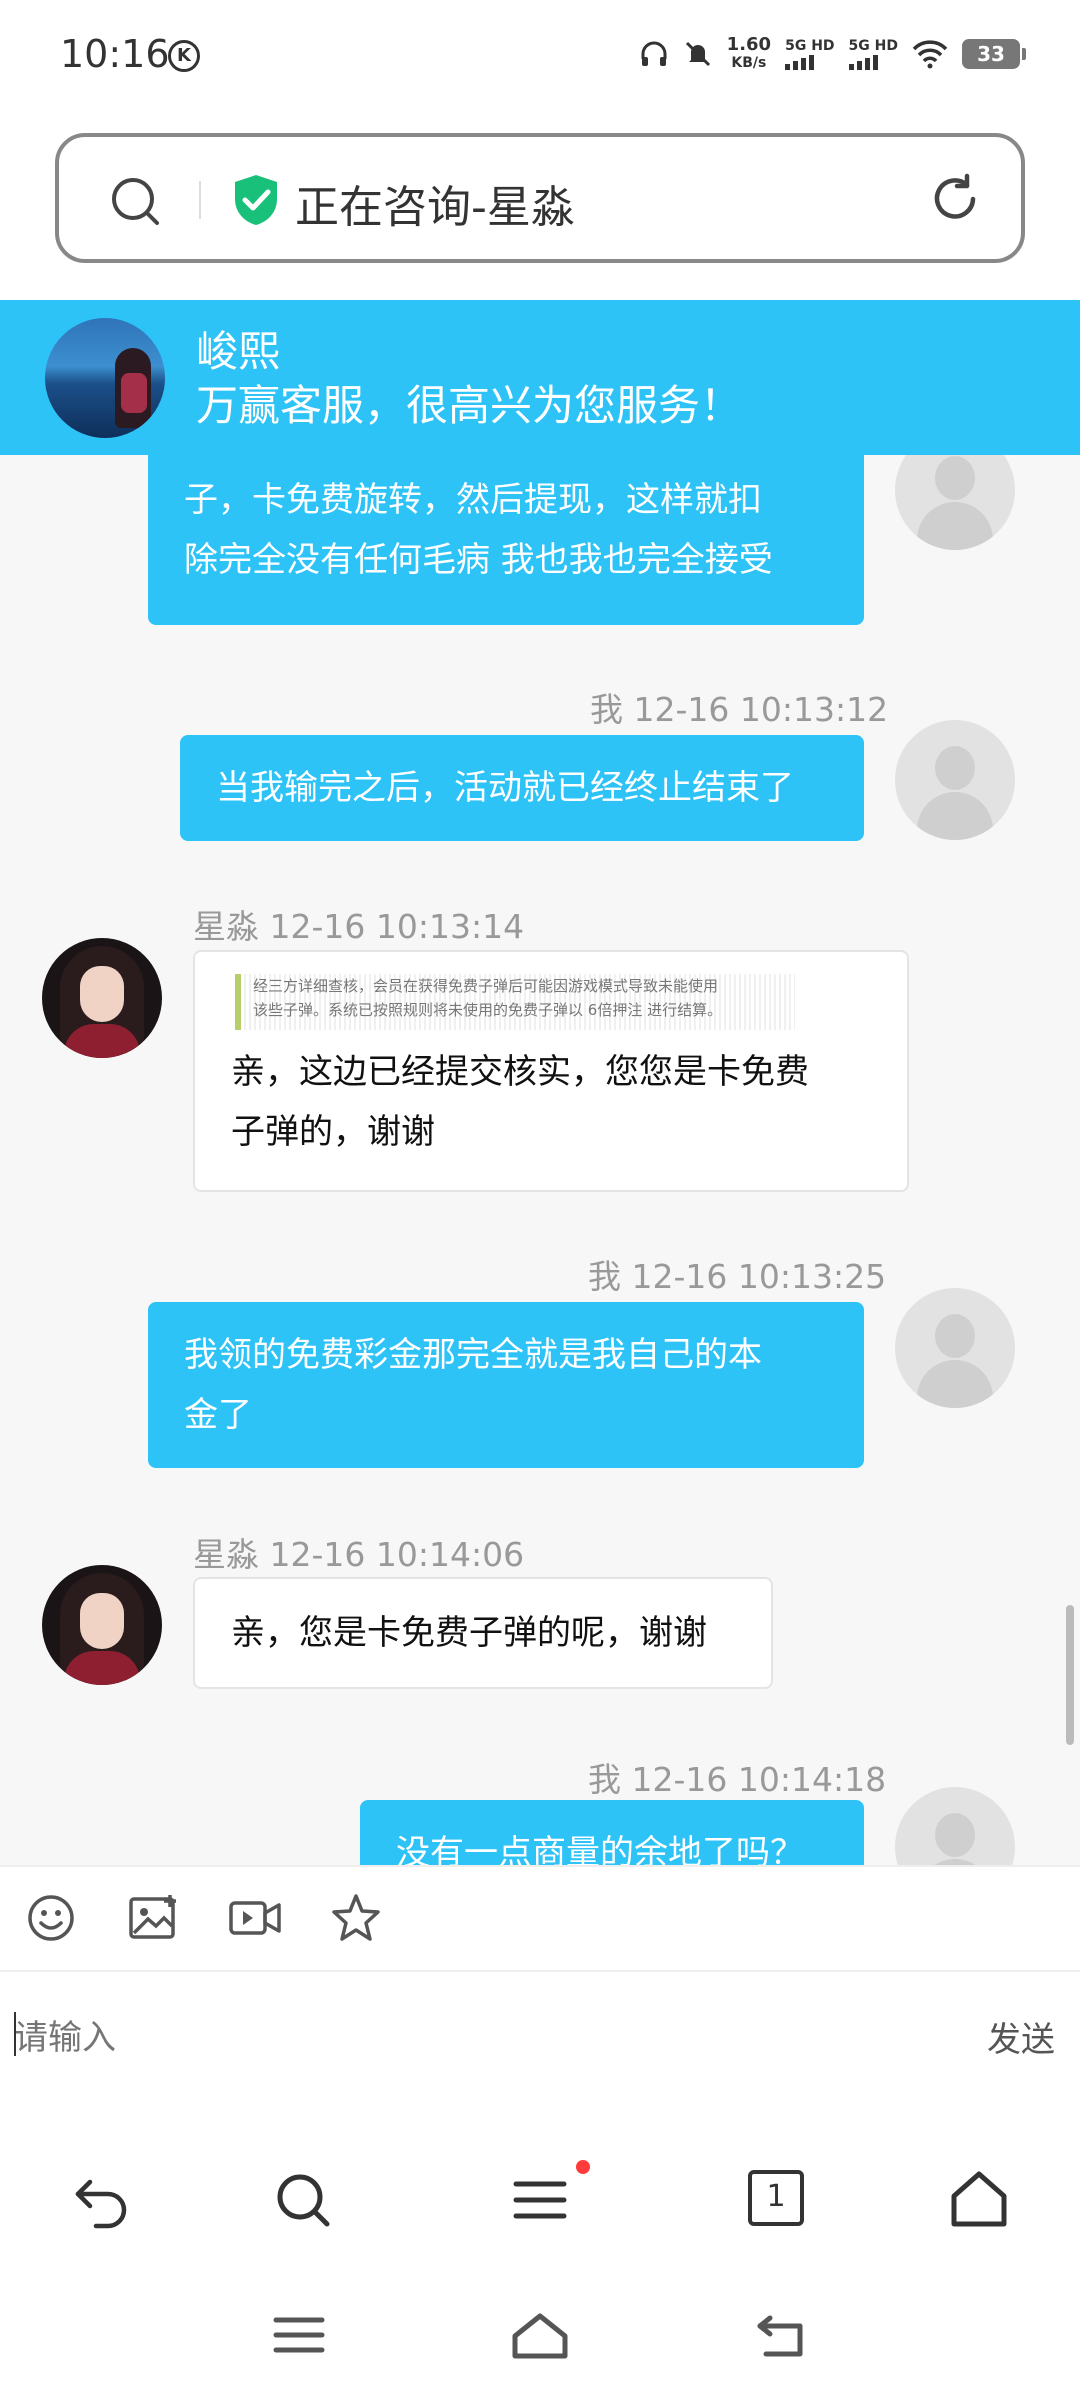 The height and width of the screenshot is (2400, 1080). I want to click on message-input, so click(464, 2038).